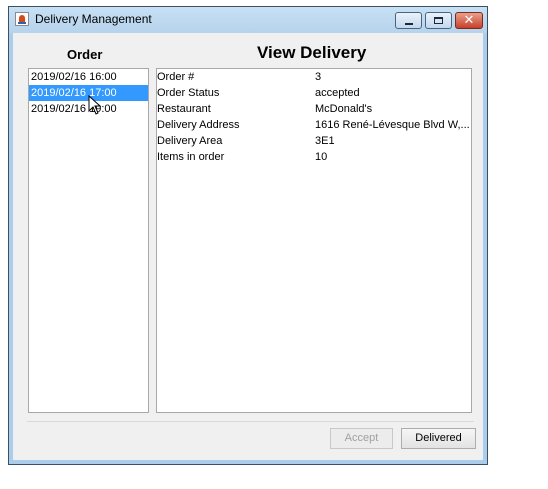 This screenshot has height=489, width=548. I want to click on maximize-button, so click(438, 20).